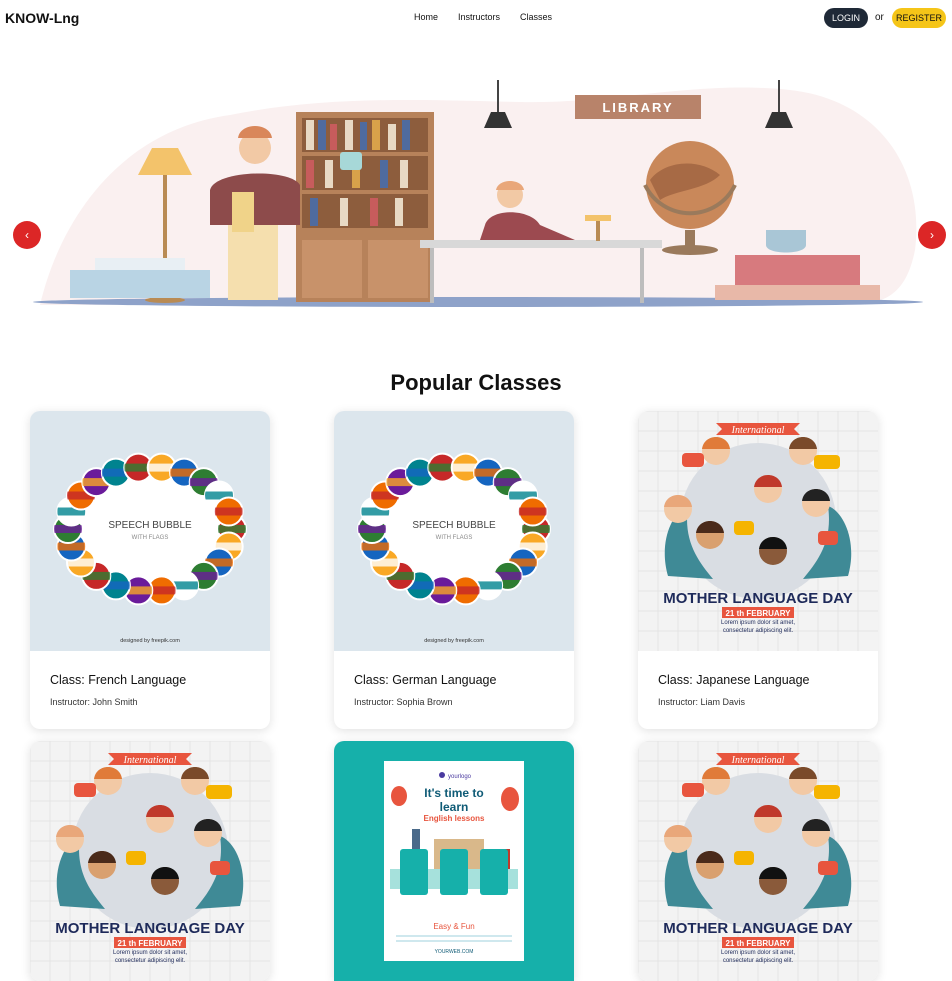 This screenshot has height=981, width=952. I want to click on class-name: Class: Japanese Language, so click(734, 680).